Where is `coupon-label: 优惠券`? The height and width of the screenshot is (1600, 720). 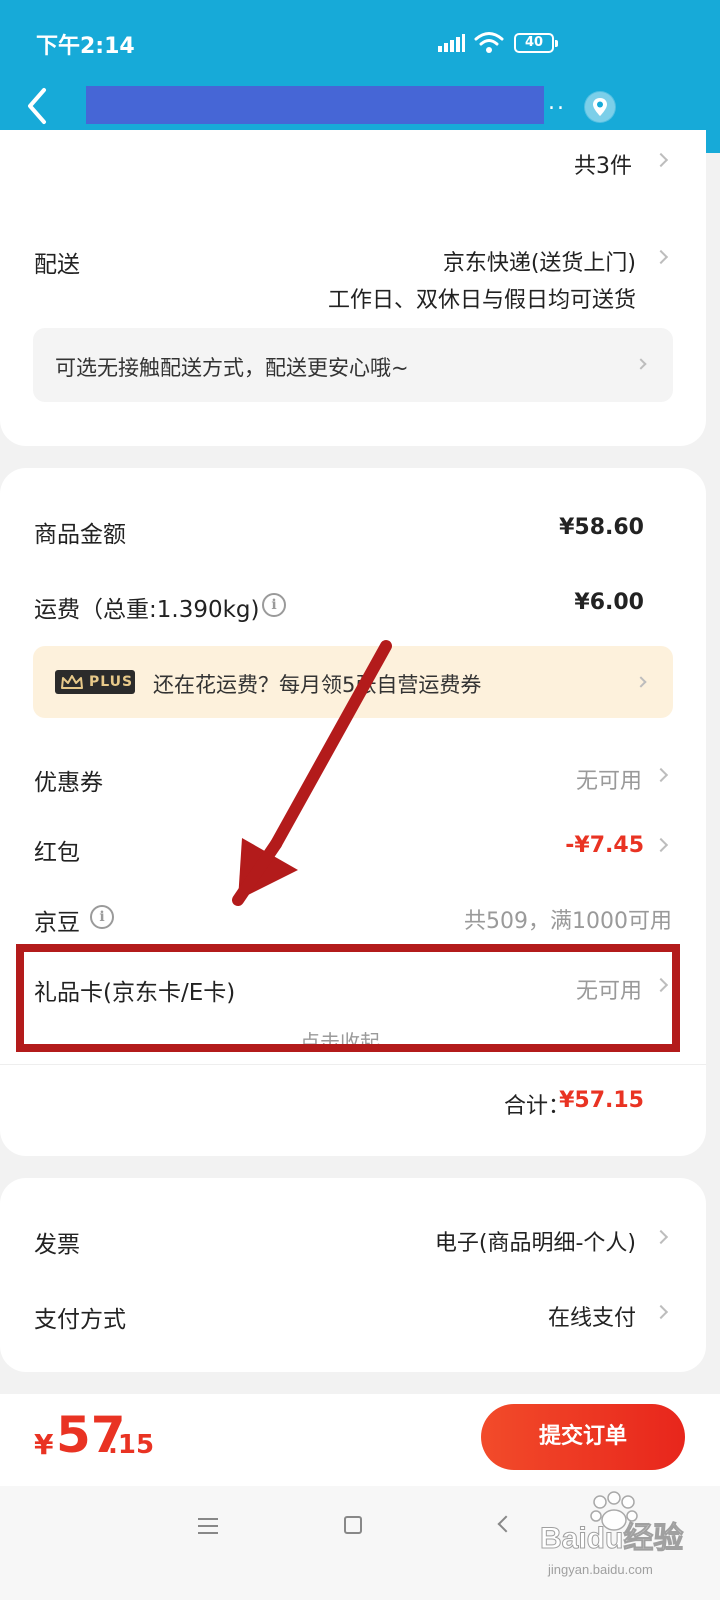
coupon-label: 优惠券 is located at coordinates (68, 783).